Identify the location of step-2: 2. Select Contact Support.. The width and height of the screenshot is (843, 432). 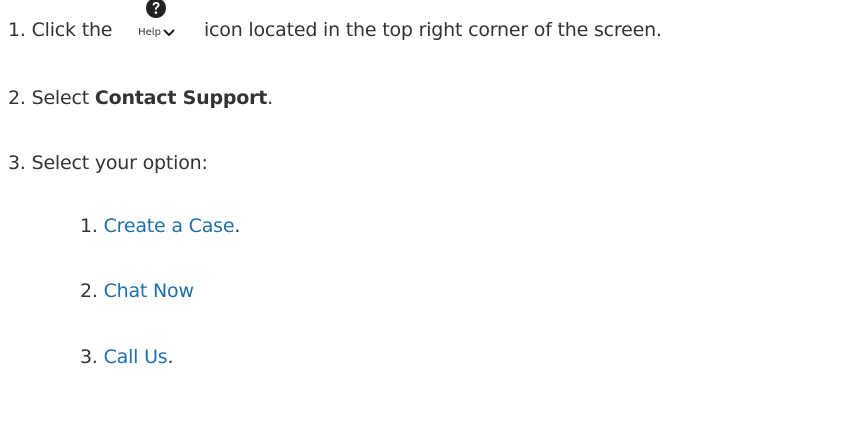
(140, 98).